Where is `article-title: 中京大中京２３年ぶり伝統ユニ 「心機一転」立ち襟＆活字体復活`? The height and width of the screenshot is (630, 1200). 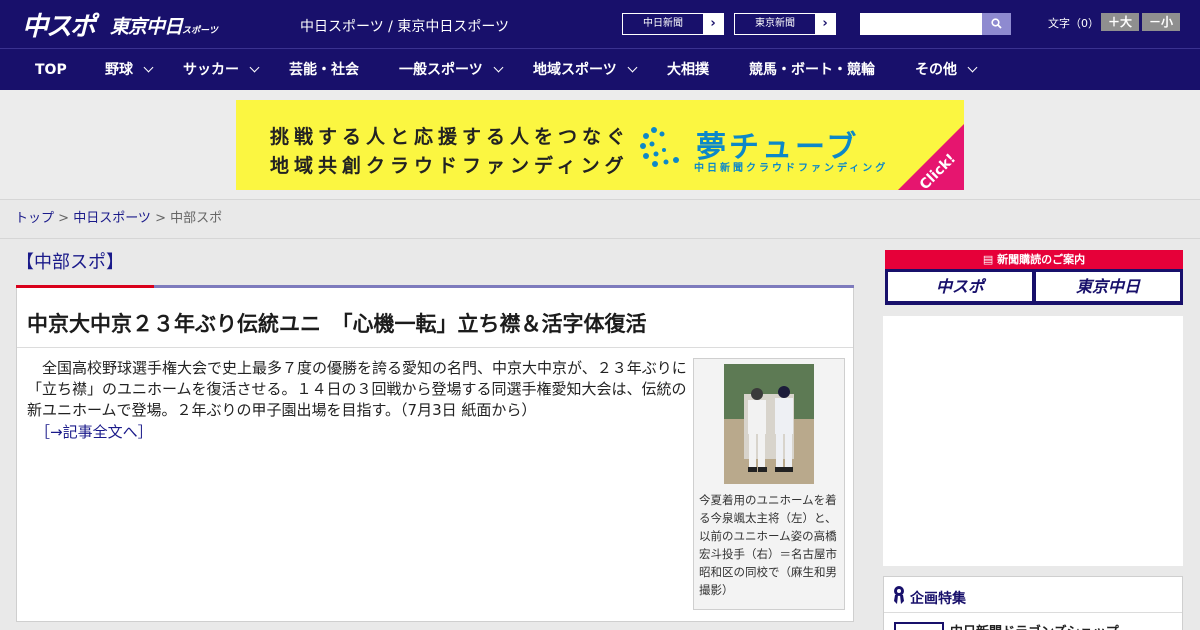
article-title: 中京大中京２３年ぶり伝統ユニ 「心機一転」立ち襟＆活字体復活 is located at coordinates (337, 323).